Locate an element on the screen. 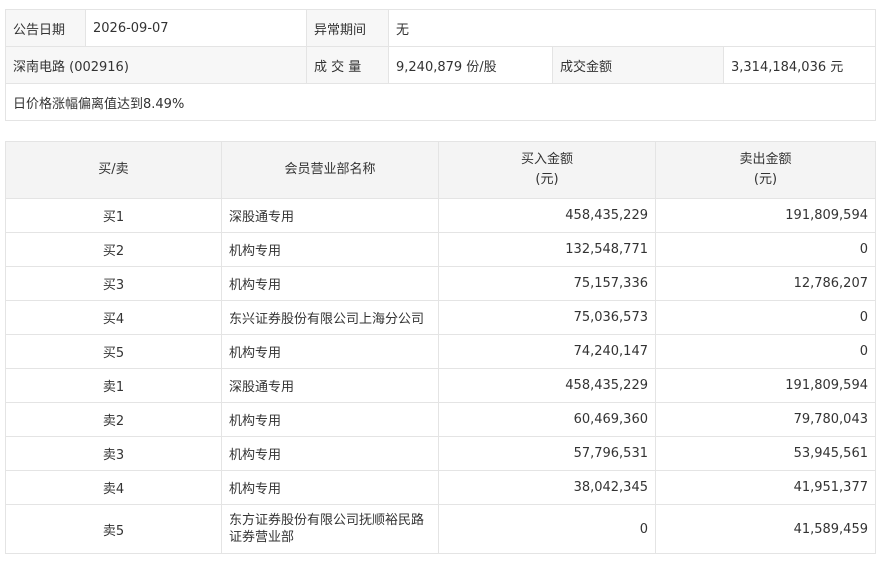 The image size is (885, 568). volume-value: 9,240,879 份/股 is located at coordinates (470, 65).